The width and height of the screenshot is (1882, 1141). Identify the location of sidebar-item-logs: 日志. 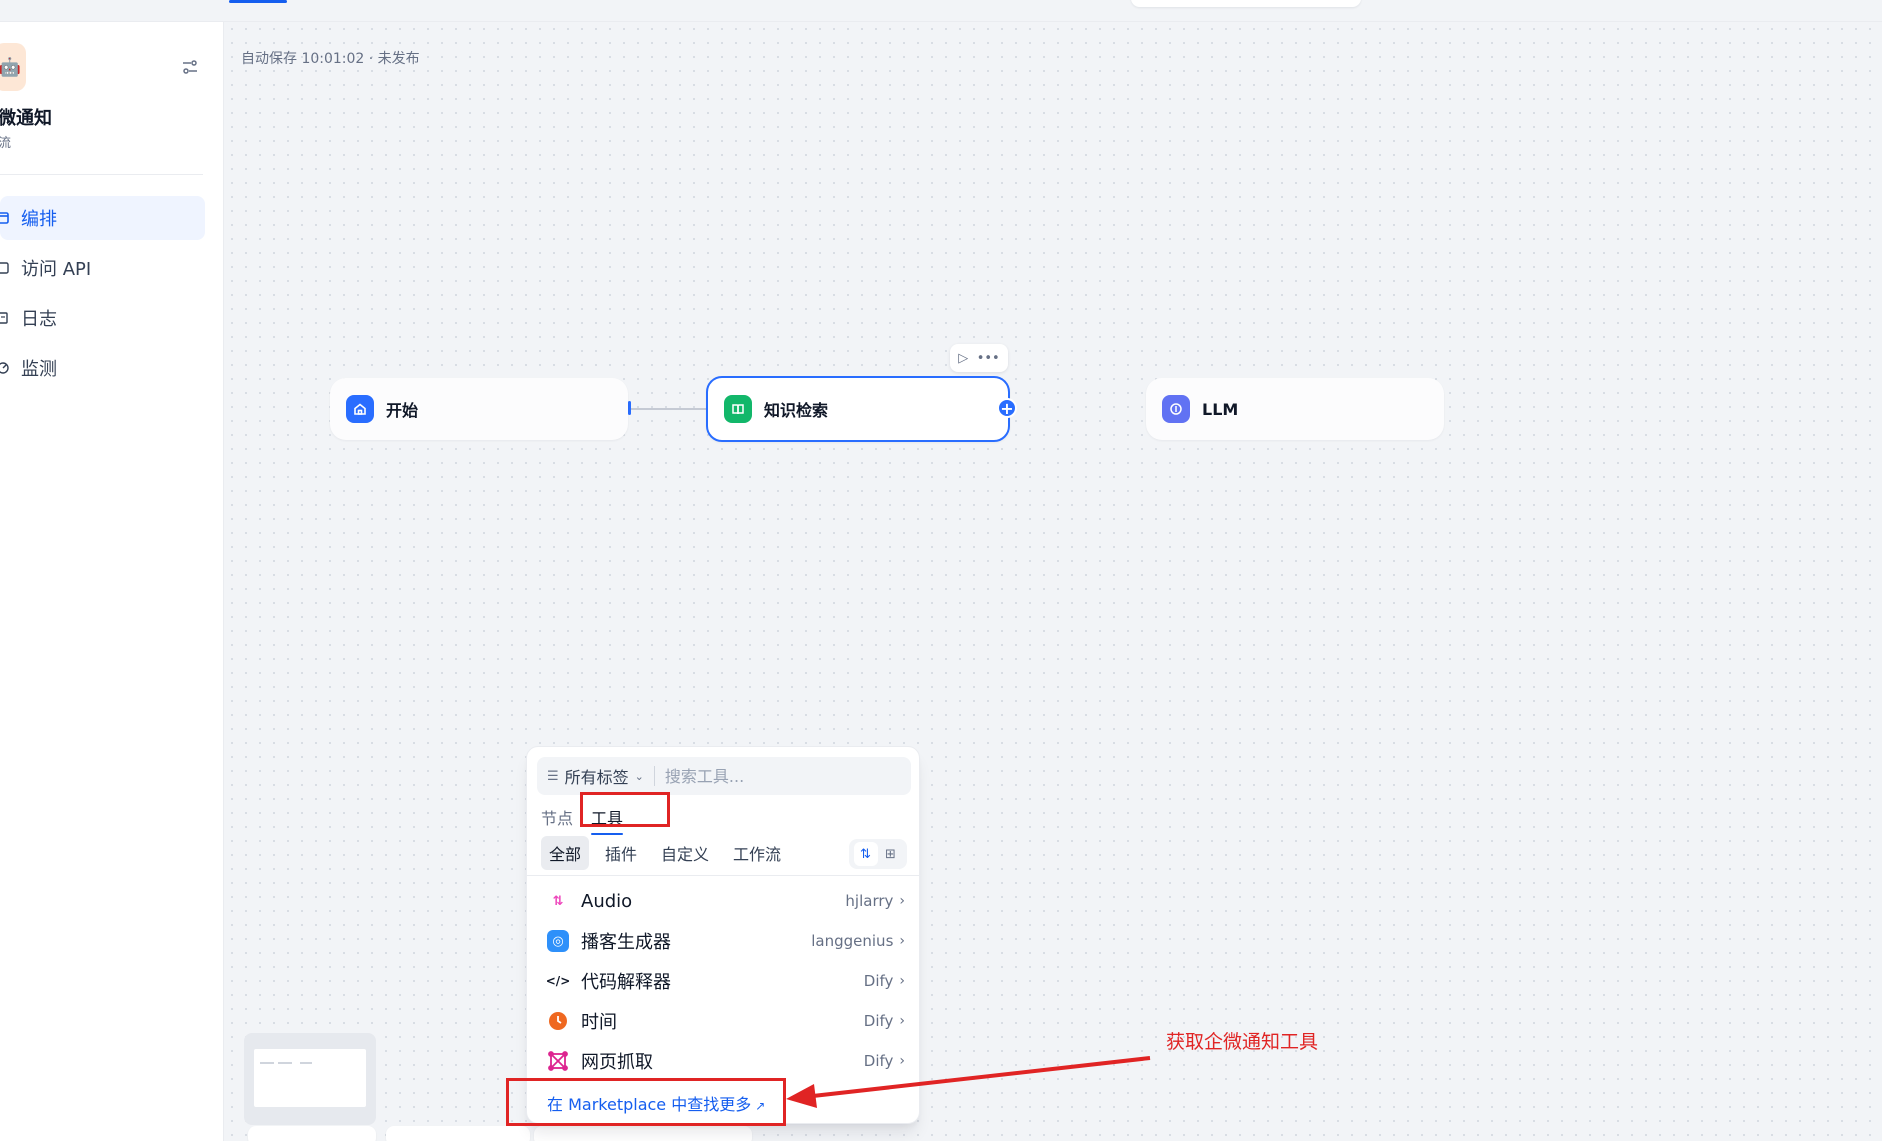
(102, 318).